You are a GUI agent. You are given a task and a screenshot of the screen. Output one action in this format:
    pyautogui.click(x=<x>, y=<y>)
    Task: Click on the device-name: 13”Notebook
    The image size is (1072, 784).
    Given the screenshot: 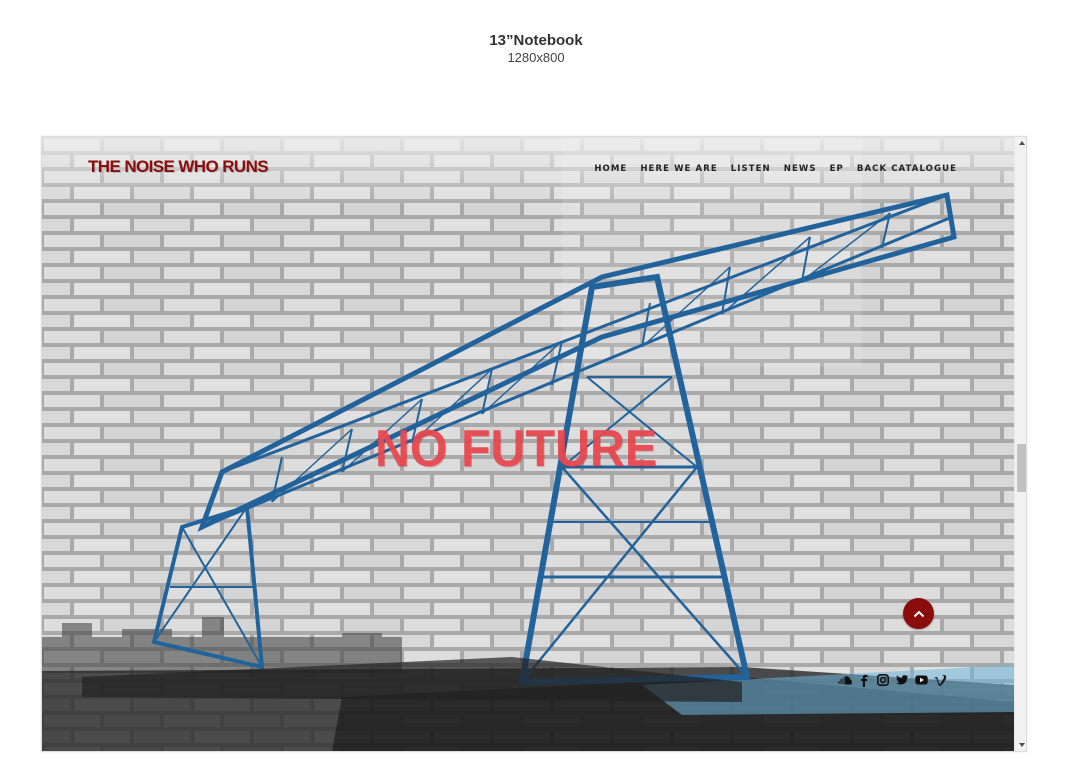 What is the action you would take?
    pyautogui.click(x=536, y=40)
    